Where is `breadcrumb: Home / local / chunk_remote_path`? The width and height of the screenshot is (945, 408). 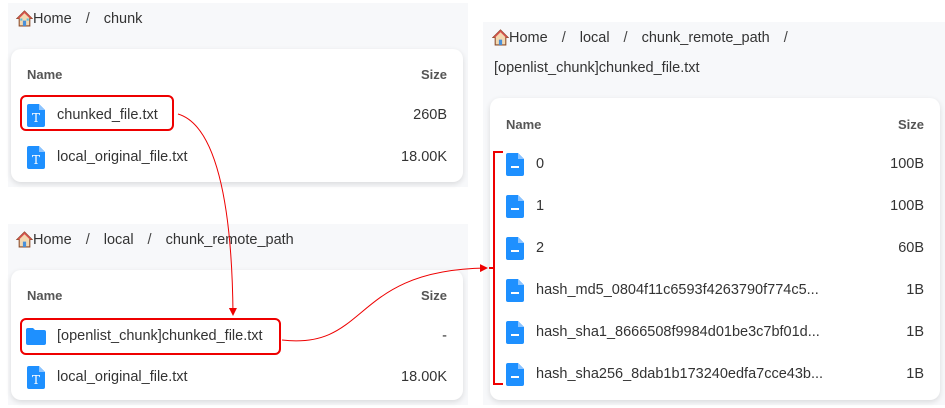 breadcrumb: Home / local / chunk_remote_path is located at coordinates (155, 239).